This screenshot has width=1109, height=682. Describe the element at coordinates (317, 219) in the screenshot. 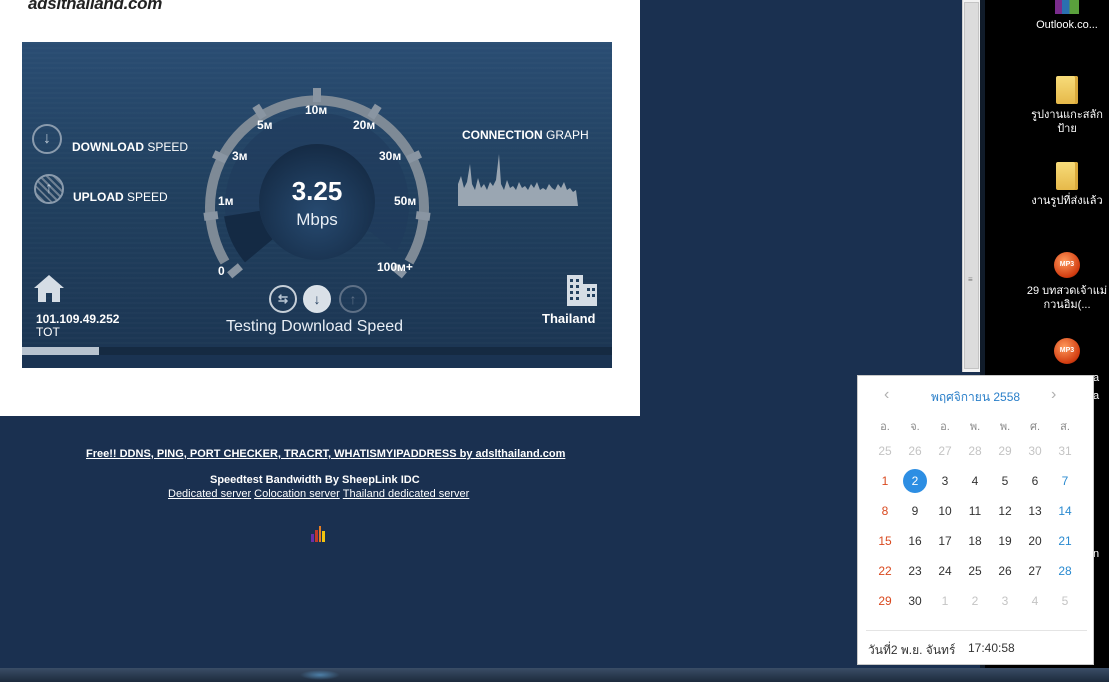

I see `speed-unit: Mbps` at that location.